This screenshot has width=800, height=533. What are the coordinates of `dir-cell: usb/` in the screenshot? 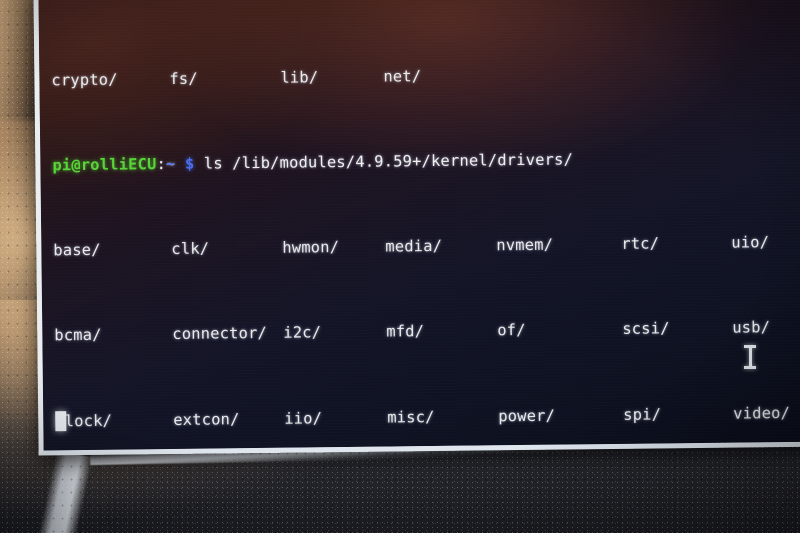 It's located at (751, 328).